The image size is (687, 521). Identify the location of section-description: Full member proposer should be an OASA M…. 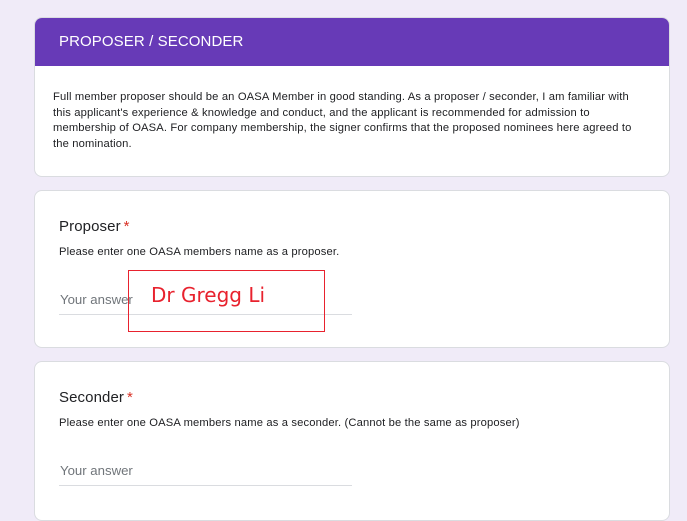
(342, 120).